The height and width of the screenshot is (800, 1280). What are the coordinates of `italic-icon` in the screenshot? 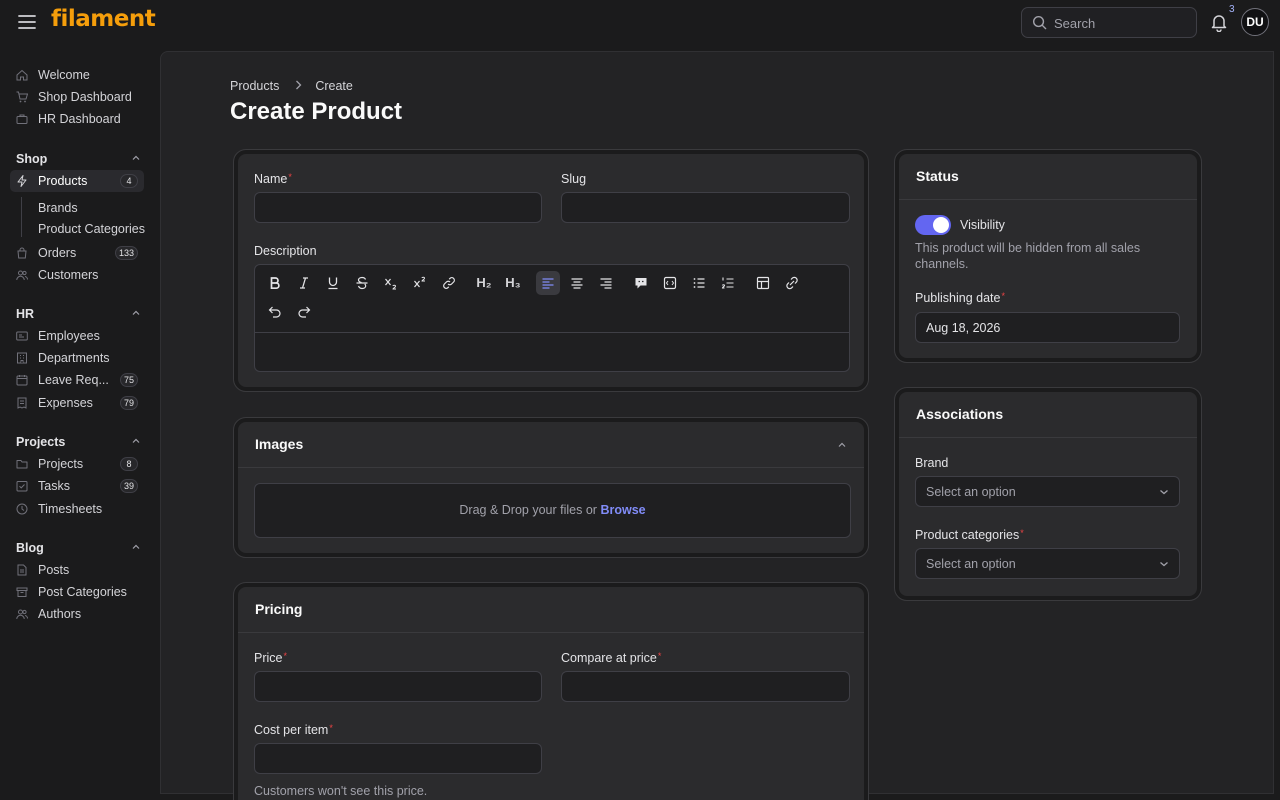 It's located at (304, 283).